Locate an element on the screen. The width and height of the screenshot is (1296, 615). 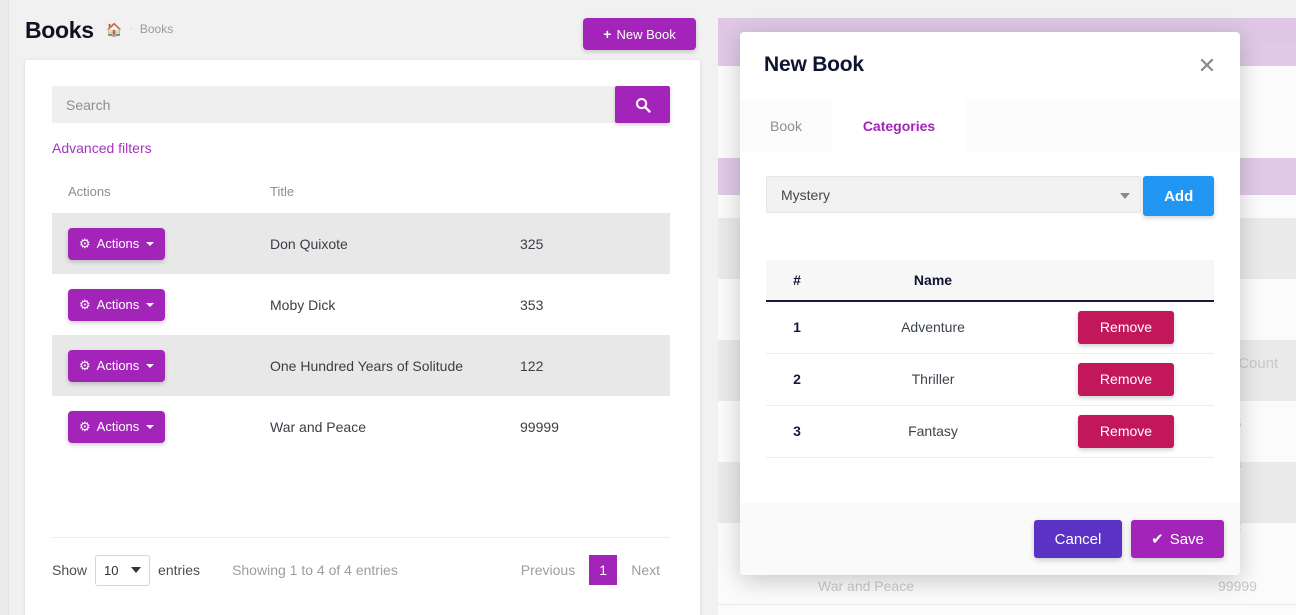
list-item: 1 Adventure Remove is located at coordinates (990, 327).